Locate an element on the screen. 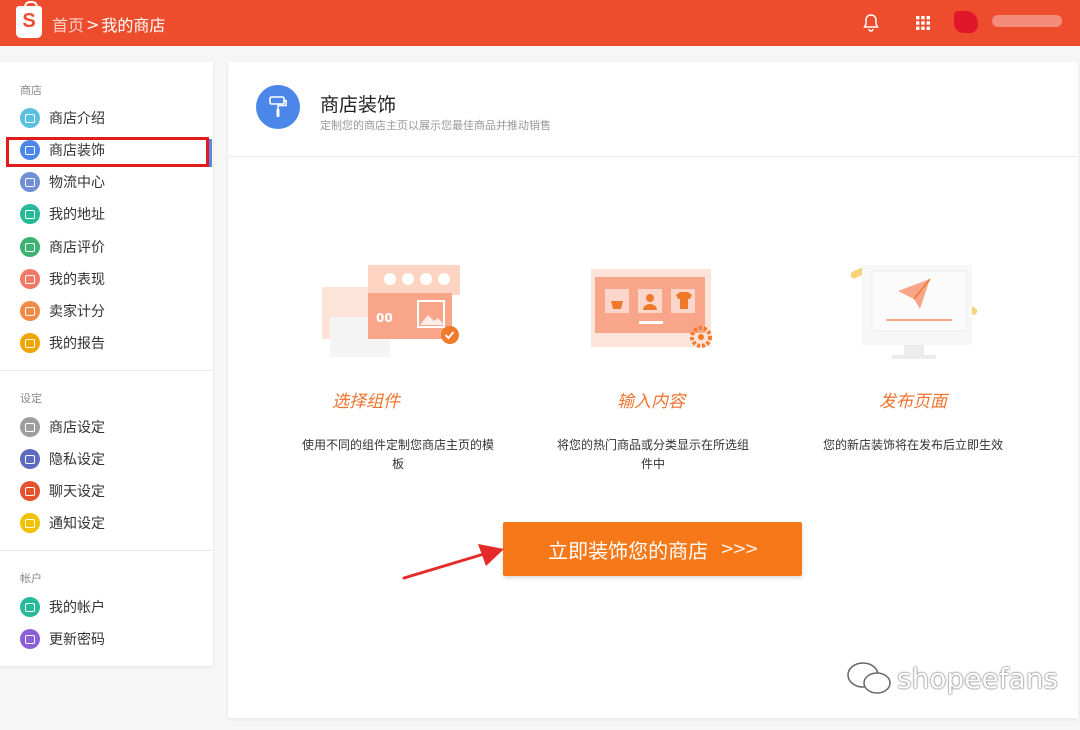  sidebar-item-privacy-settings: 隐私设定 is located at coordinates (62, 459).